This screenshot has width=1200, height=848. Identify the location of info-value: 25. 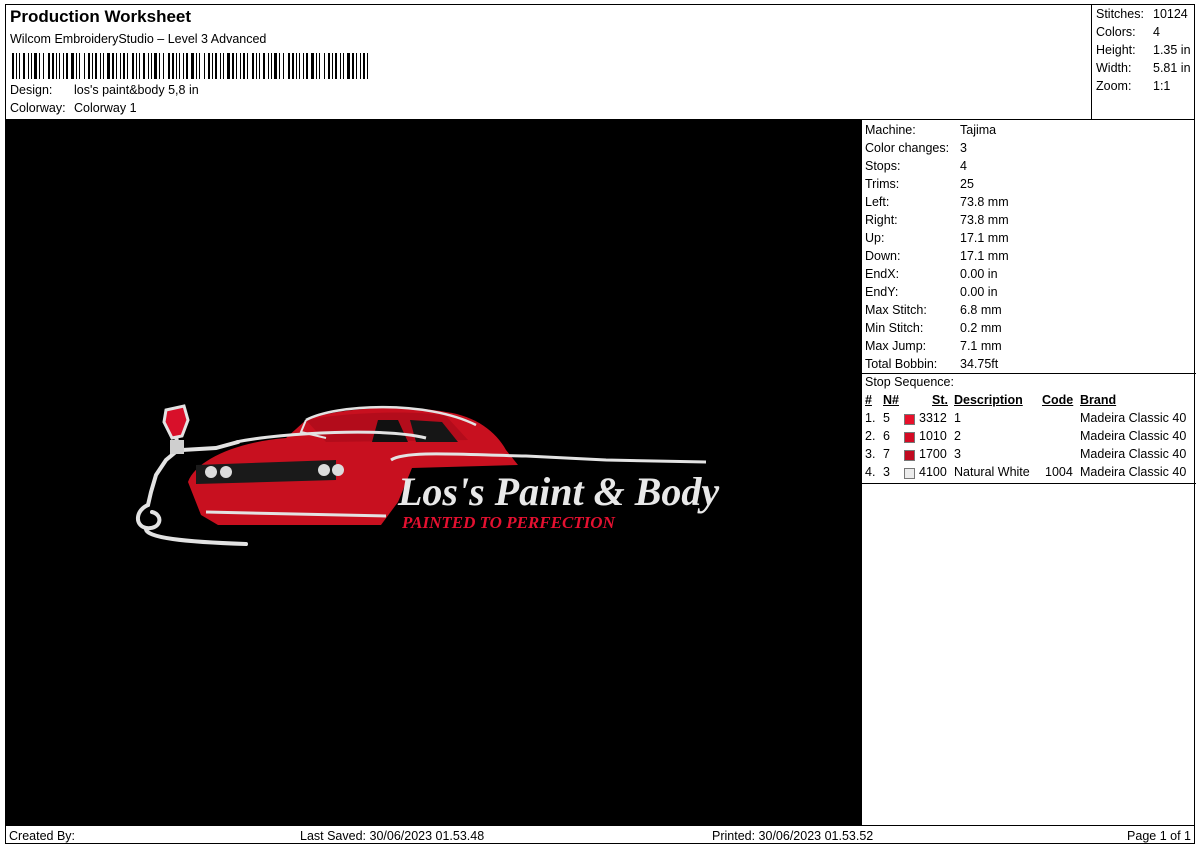
(967, 184).